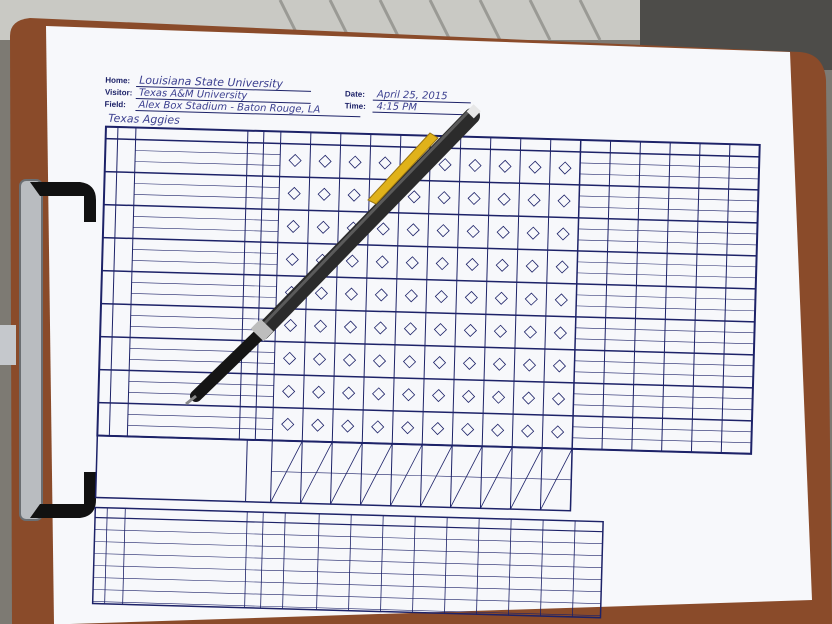  Describe the element at coordinates (119, 93) in the screenshot. I see `visitor-label: Visitor:` at that location.